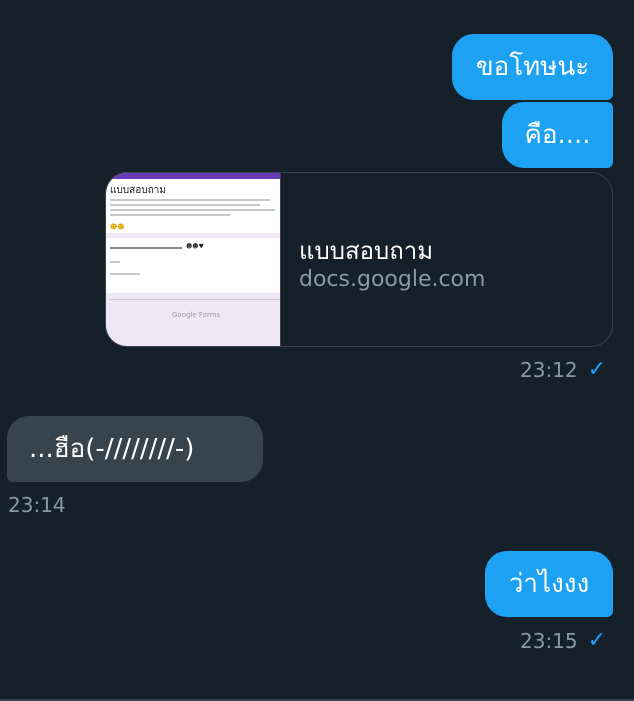  I want to click on link-domain: docs.google.com, so click(392, 279).